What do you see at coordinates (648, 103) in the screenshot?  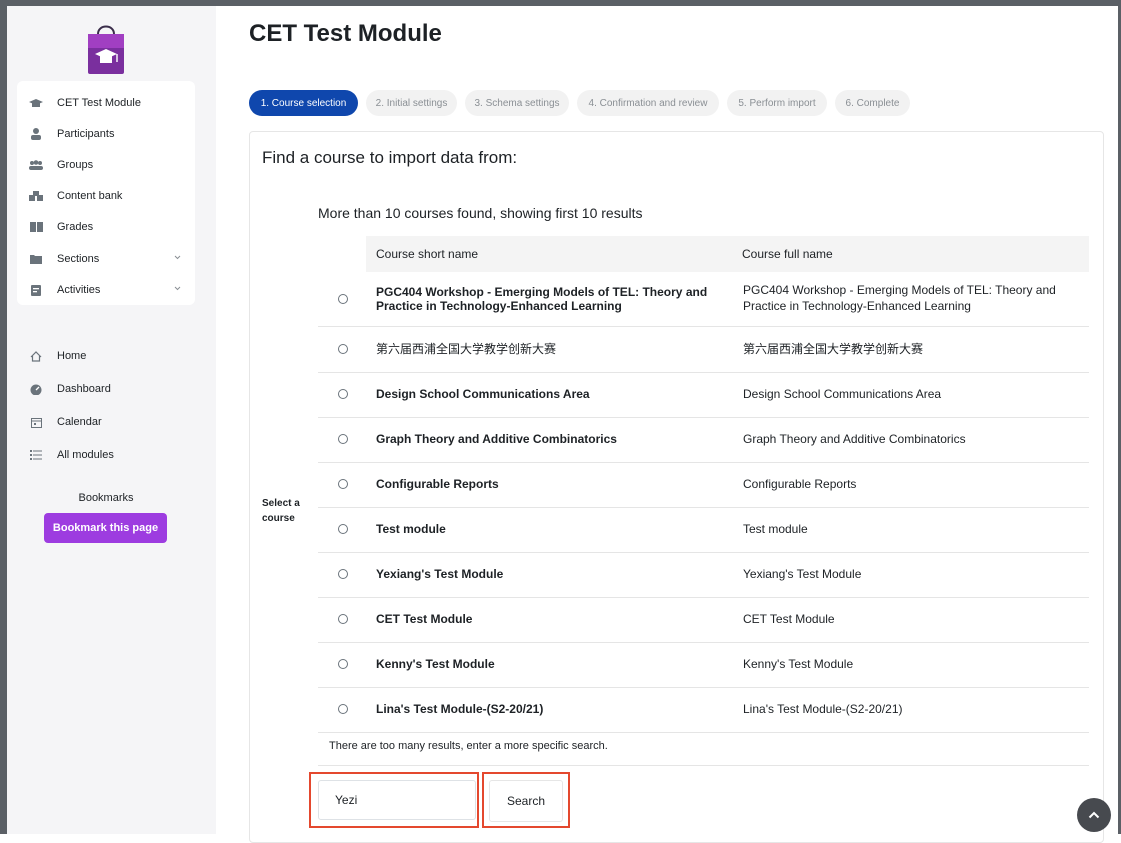 I see `step-confirmation-review: 4. Confirmation and review` at bounding box center [648, 103].